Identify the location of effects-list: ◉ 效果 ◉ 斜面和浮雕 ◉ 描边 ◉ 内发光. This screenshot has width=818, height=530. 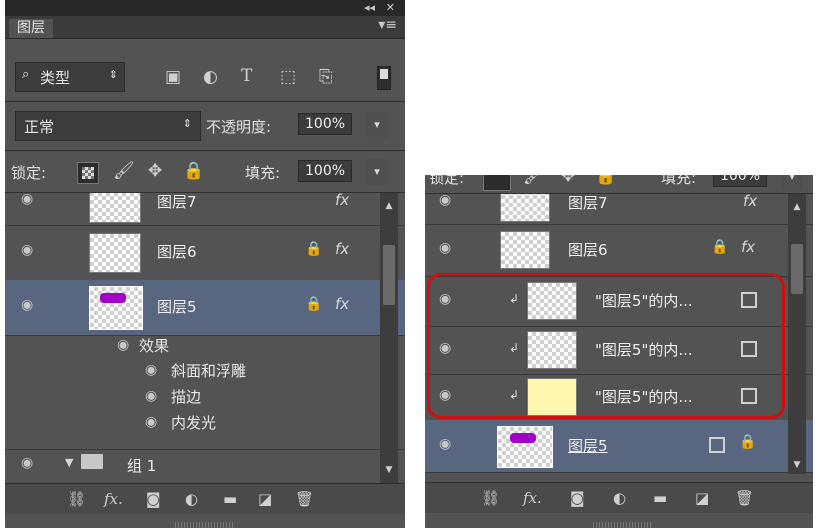
(205, 390).